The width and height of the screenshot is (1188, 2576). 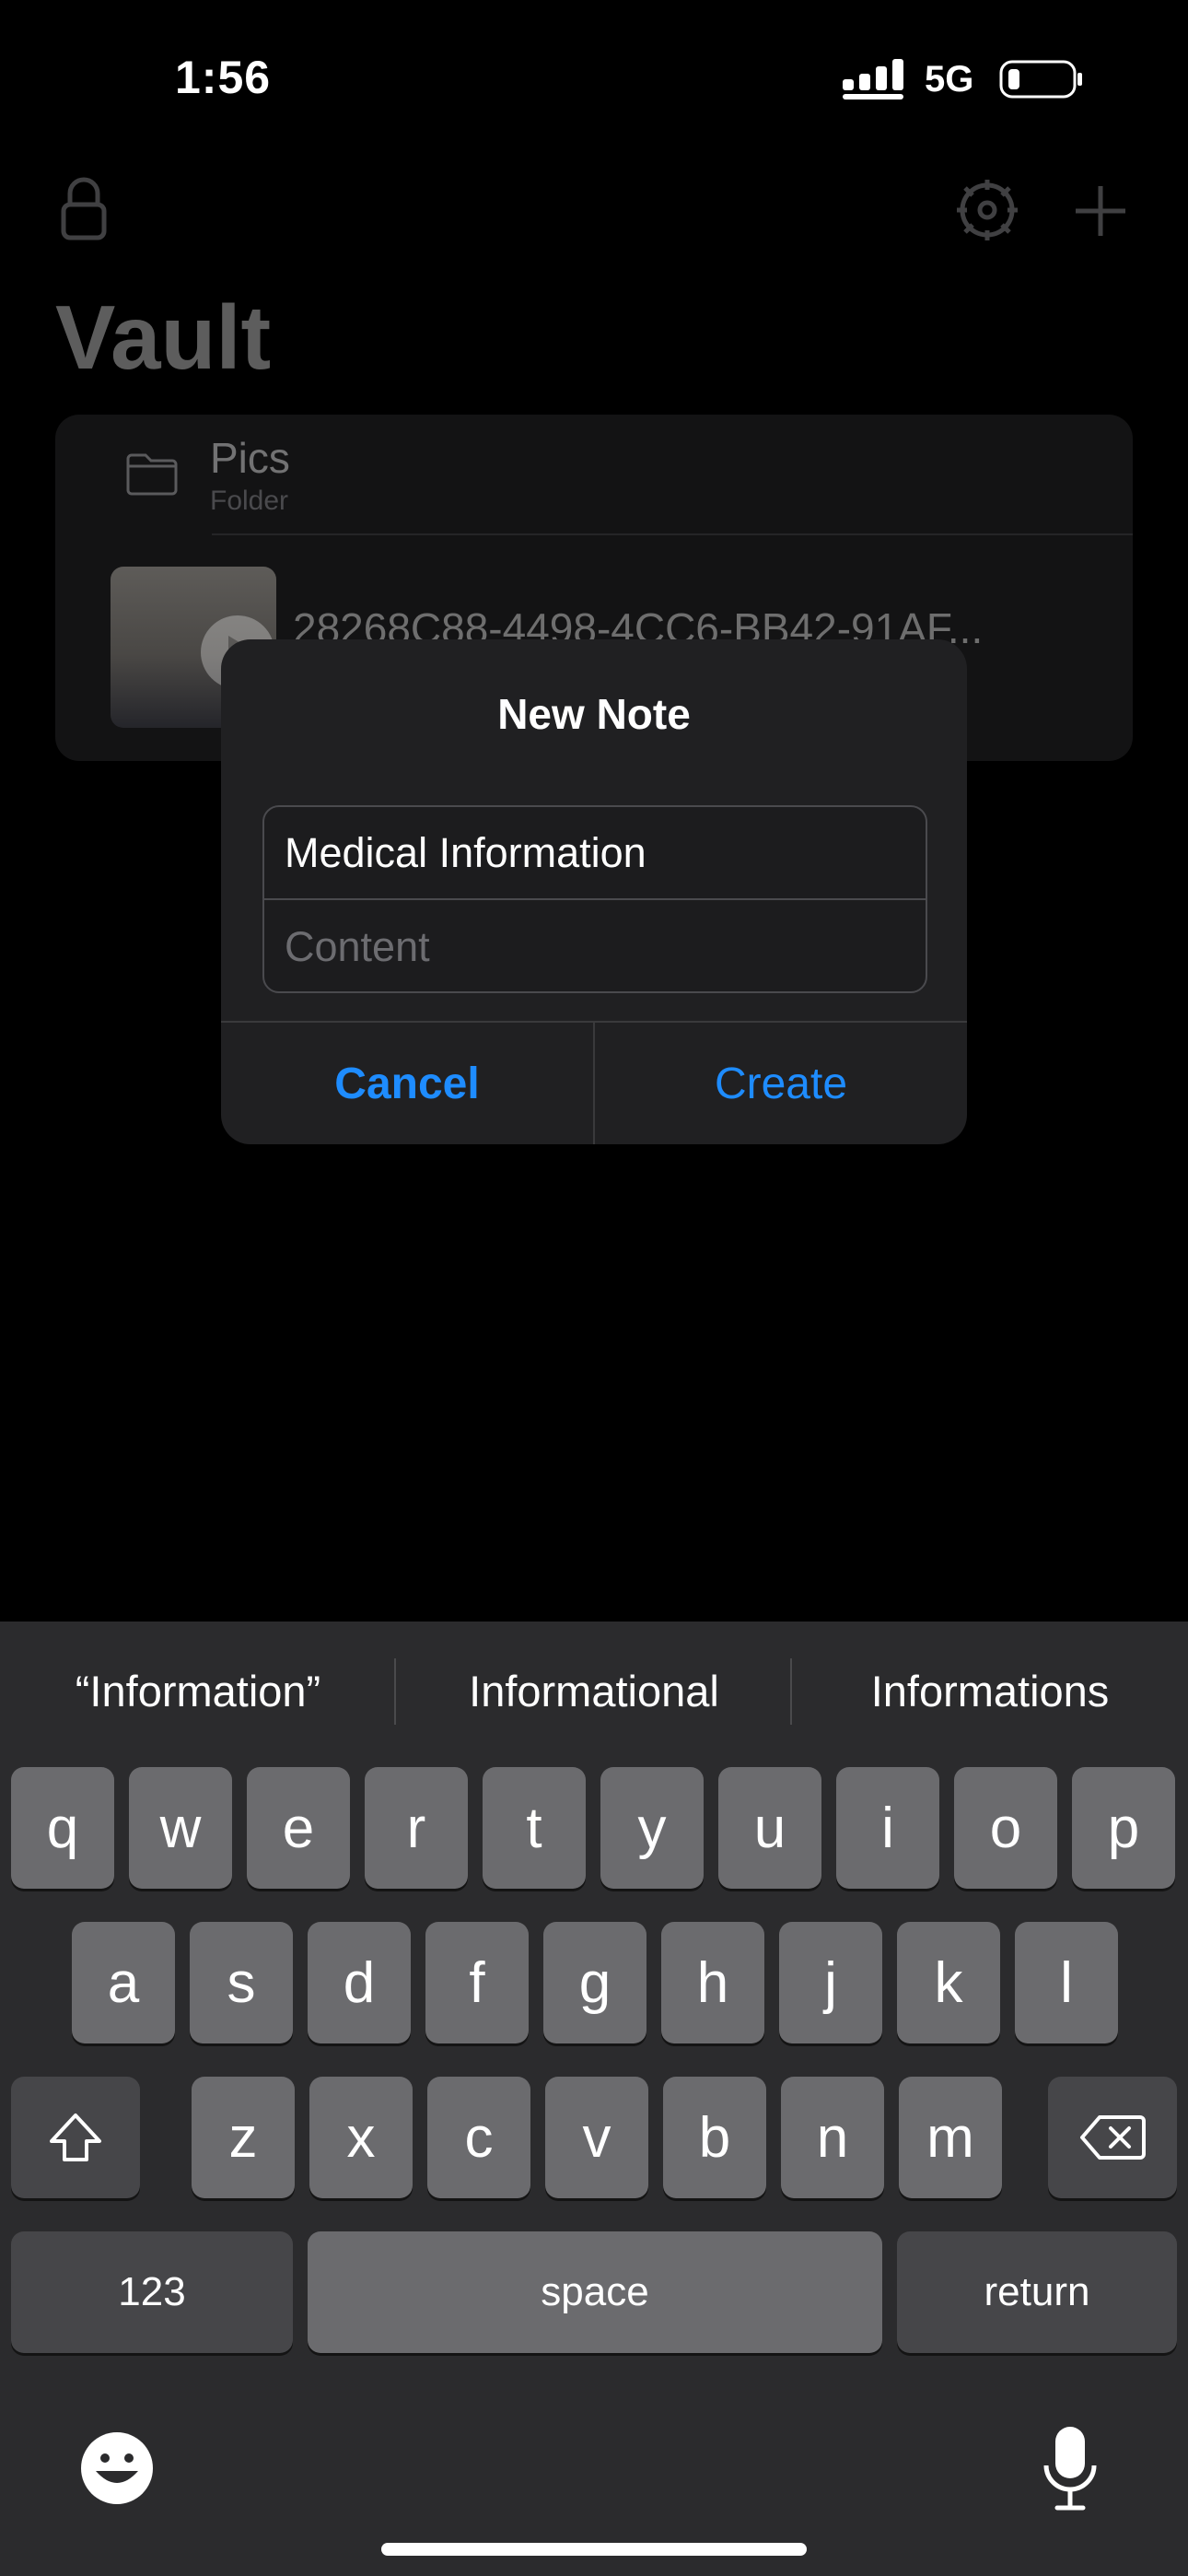 I want to click on numbers-key: 123, so click(x=152, y=2292).